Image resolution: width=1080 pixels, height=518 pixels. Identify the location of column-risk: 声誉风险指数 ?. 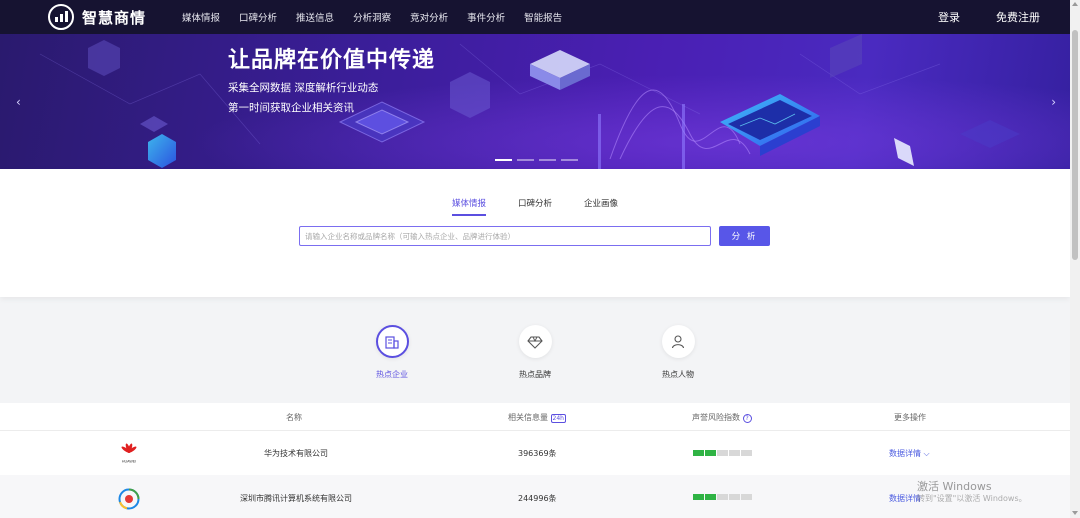
(722, 417).